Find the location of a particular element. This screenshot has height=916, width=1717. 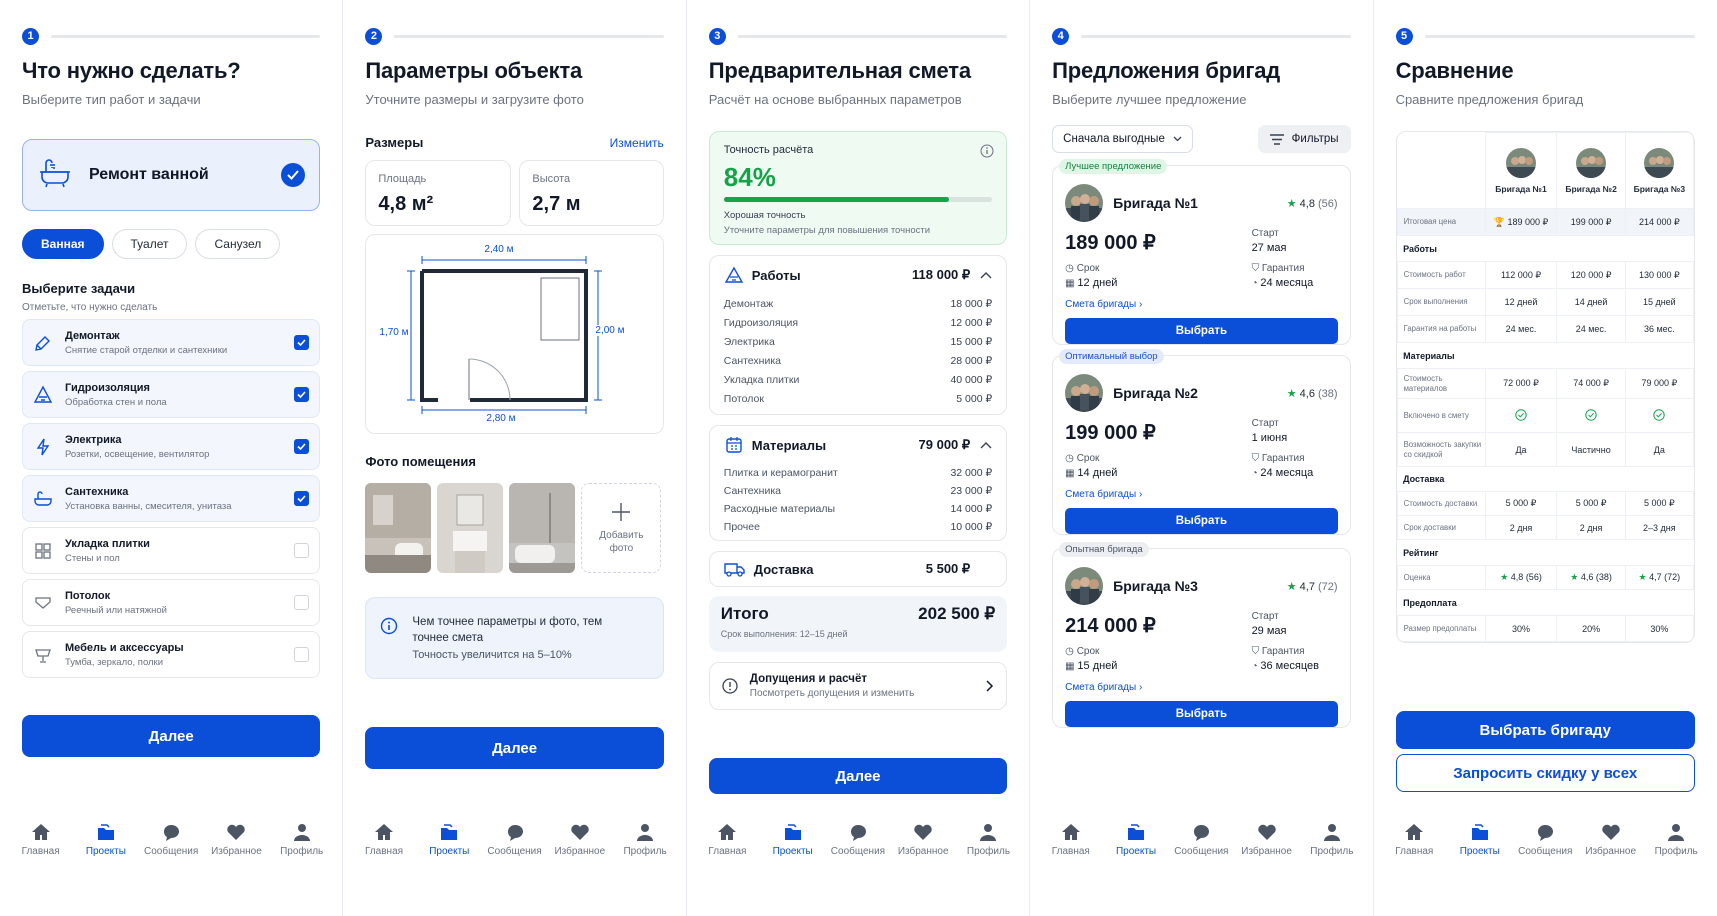

offer-badge: Оптимальный выбор is located at coordinates (1111, 356).